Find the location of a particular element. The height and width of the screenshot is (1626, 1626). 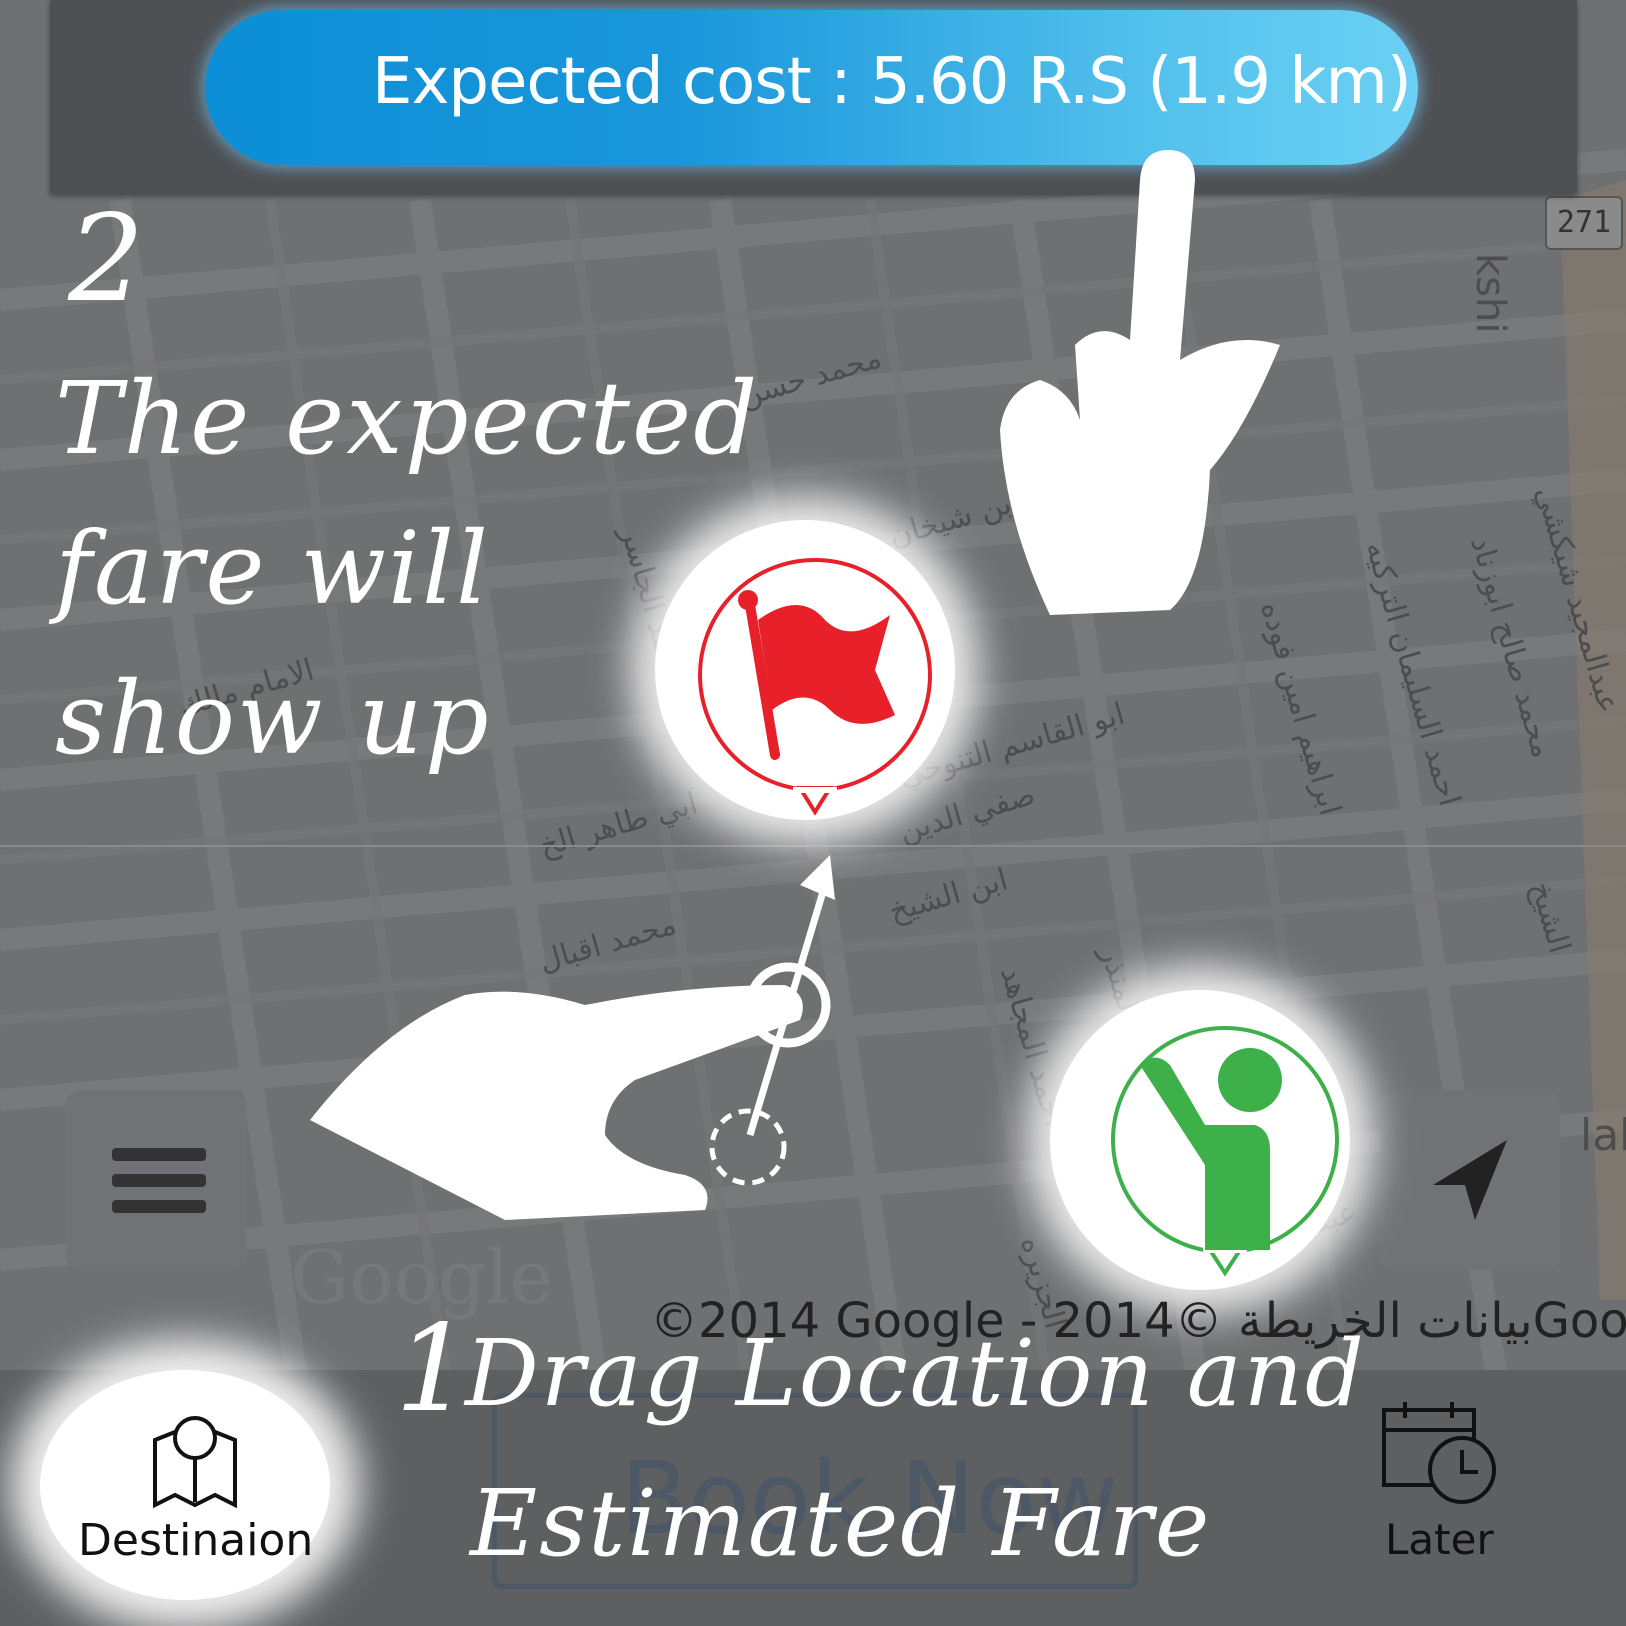

step2-text-line1: The expected is located at coordinates (407, 418).